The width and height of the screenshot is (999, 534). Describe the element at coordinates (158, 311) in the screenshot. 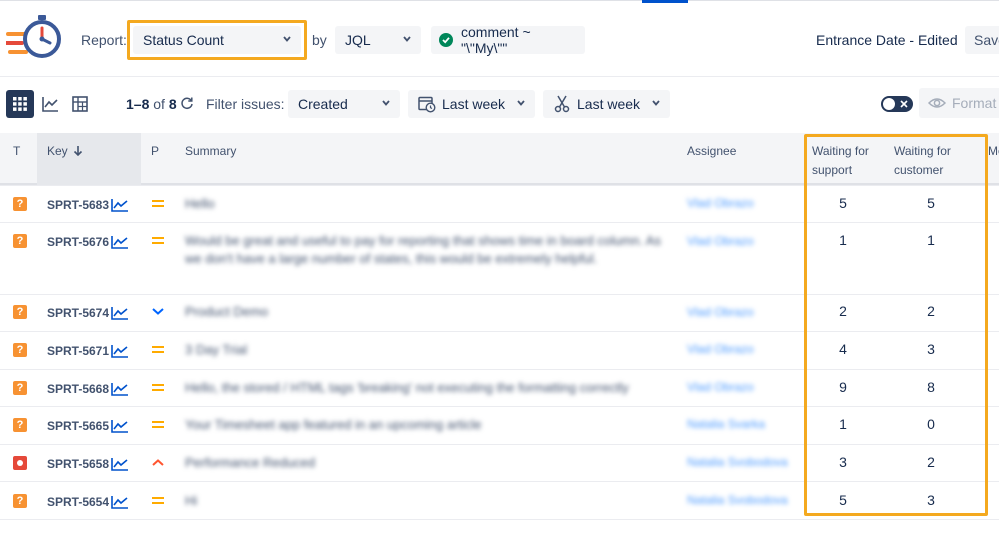

I see `priority-low-icon` at that location.